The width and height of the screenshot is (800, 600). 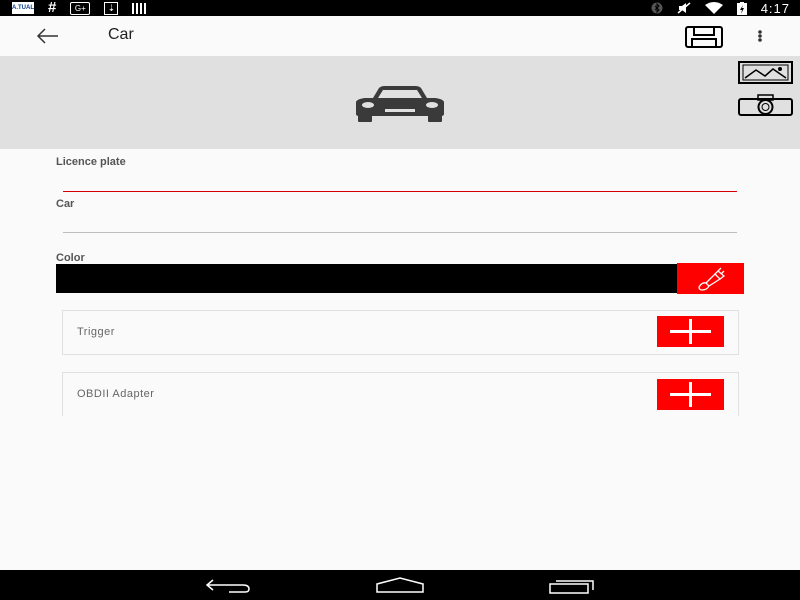 I want to click on status-bar: A.TUAL # G+ ⇣ 4:17, so click(x=400, y=8).